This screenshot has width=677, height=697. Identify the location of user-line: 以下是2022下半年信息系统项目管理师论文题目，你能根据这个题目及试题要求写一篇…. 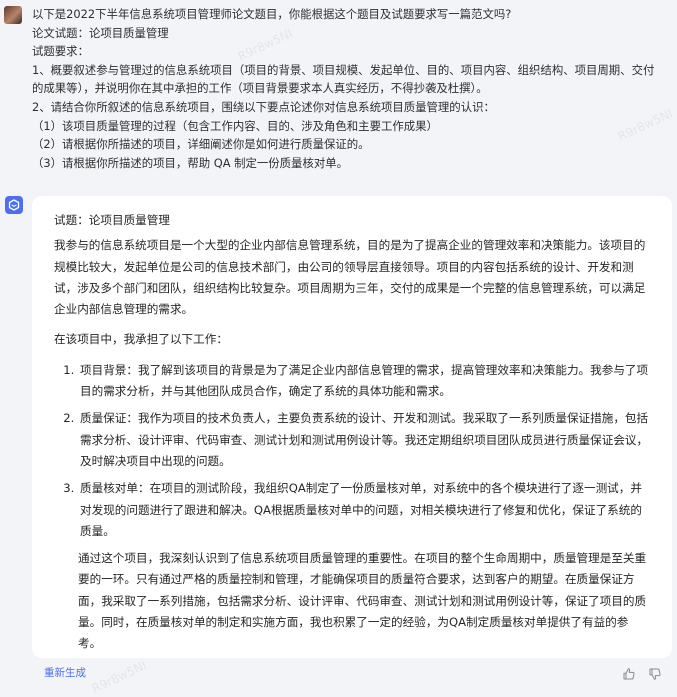
(272, 14).